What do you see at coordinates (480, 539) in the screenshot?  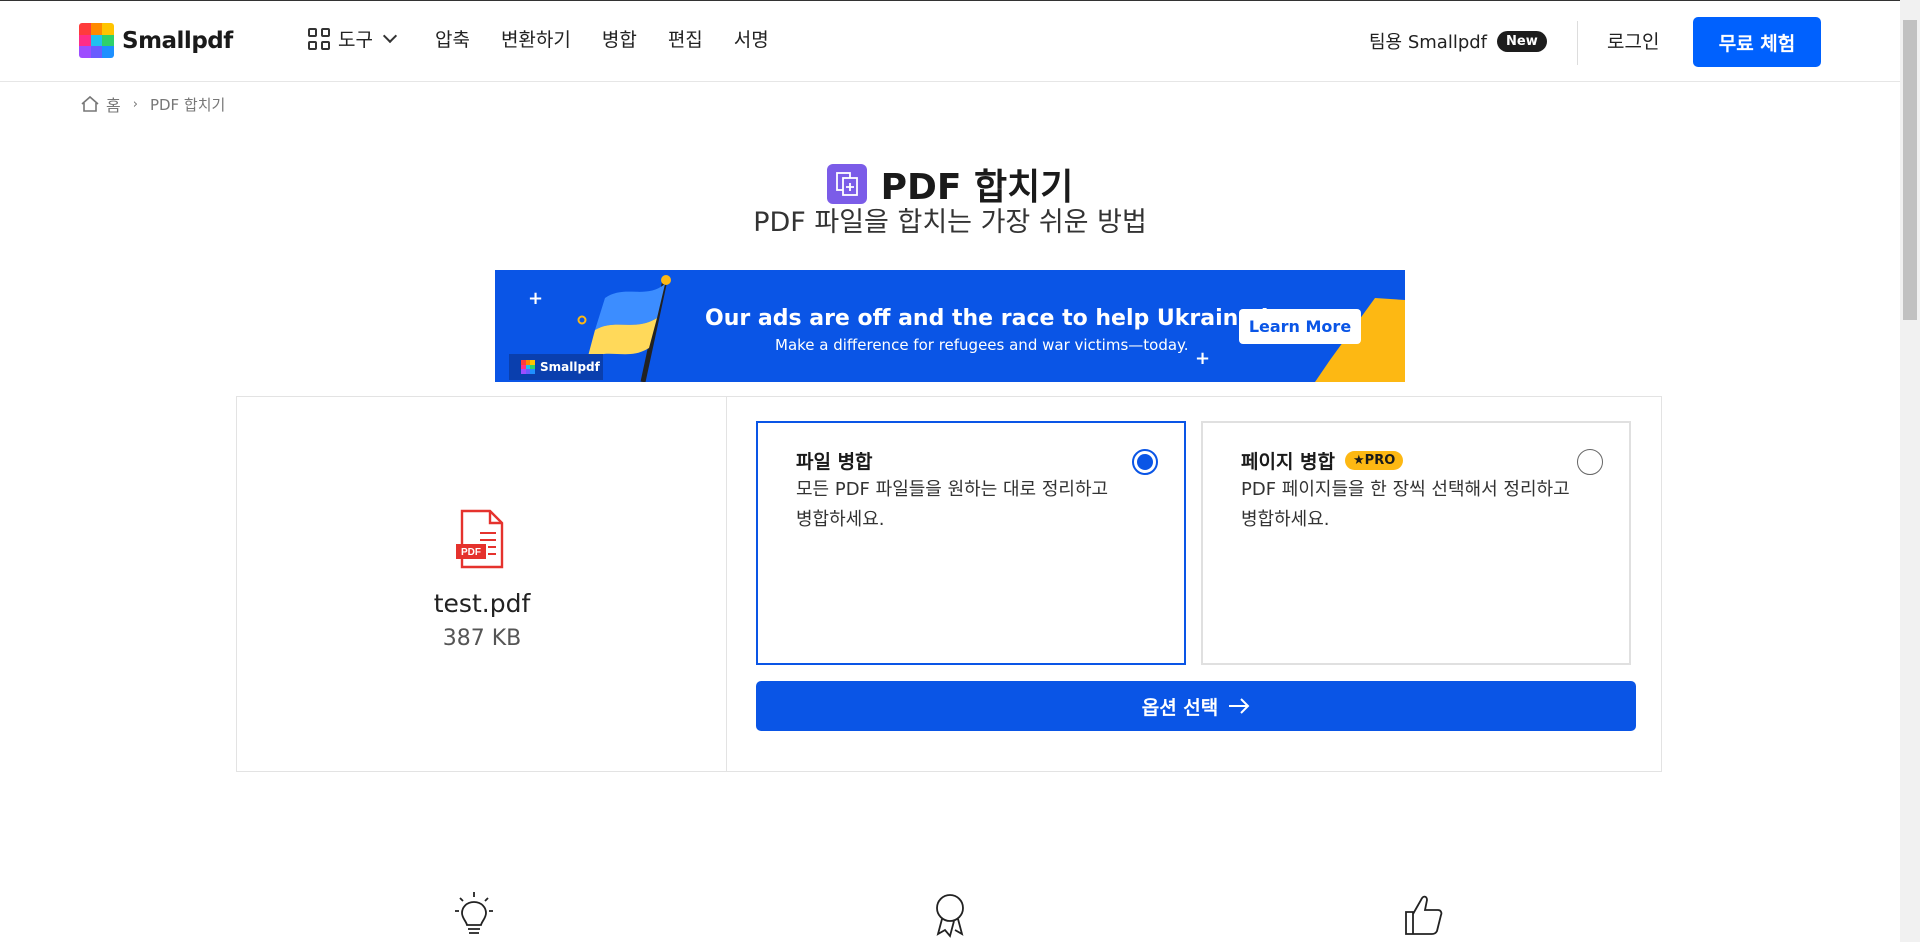 I see `pdf-file-icon: PDF` at bounding box center [480, 539].